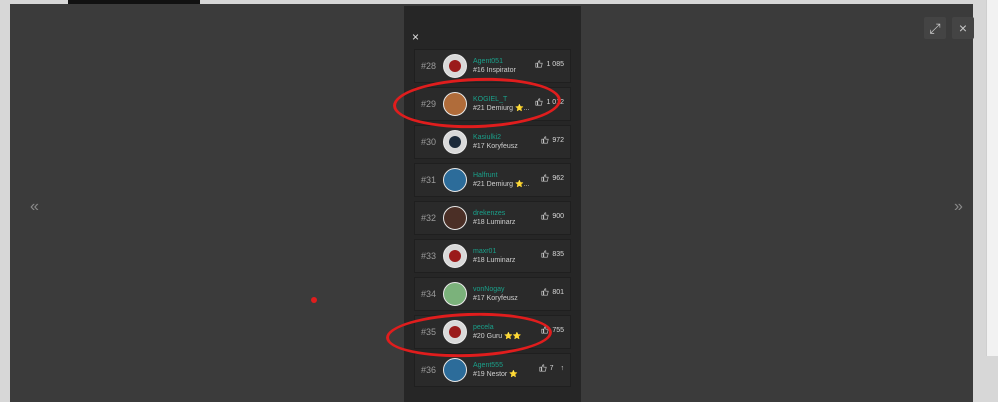 The height and width of the screenshot is (412, 998). Describe the element at coordinates (552, 254) in the screenshot. I see `likes-count: 835` at that location.